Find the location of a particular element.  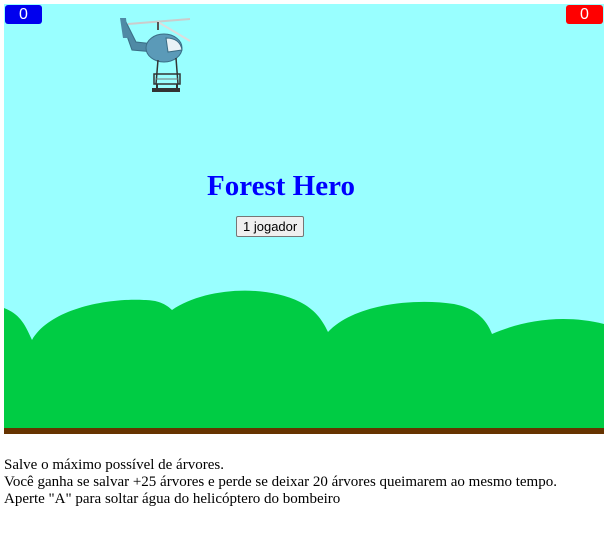

score-badge-red: 0 is located at coordinates (584, 14).